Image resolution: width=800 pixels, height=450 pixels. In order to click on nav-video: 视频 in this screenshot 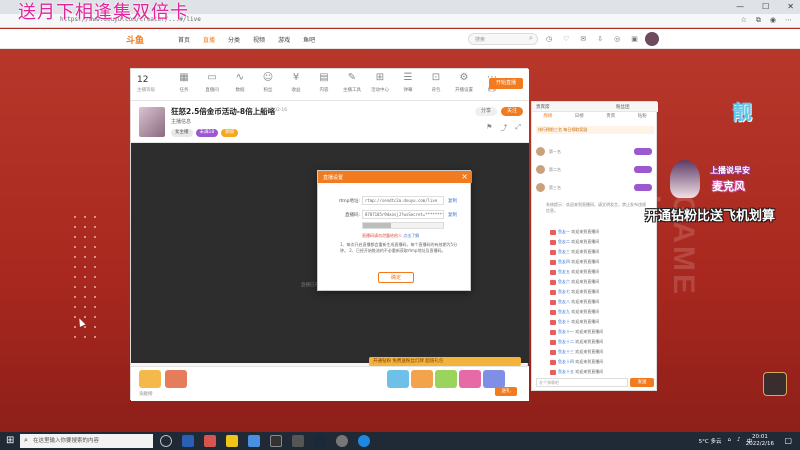, I will do `click(259, 39)`.